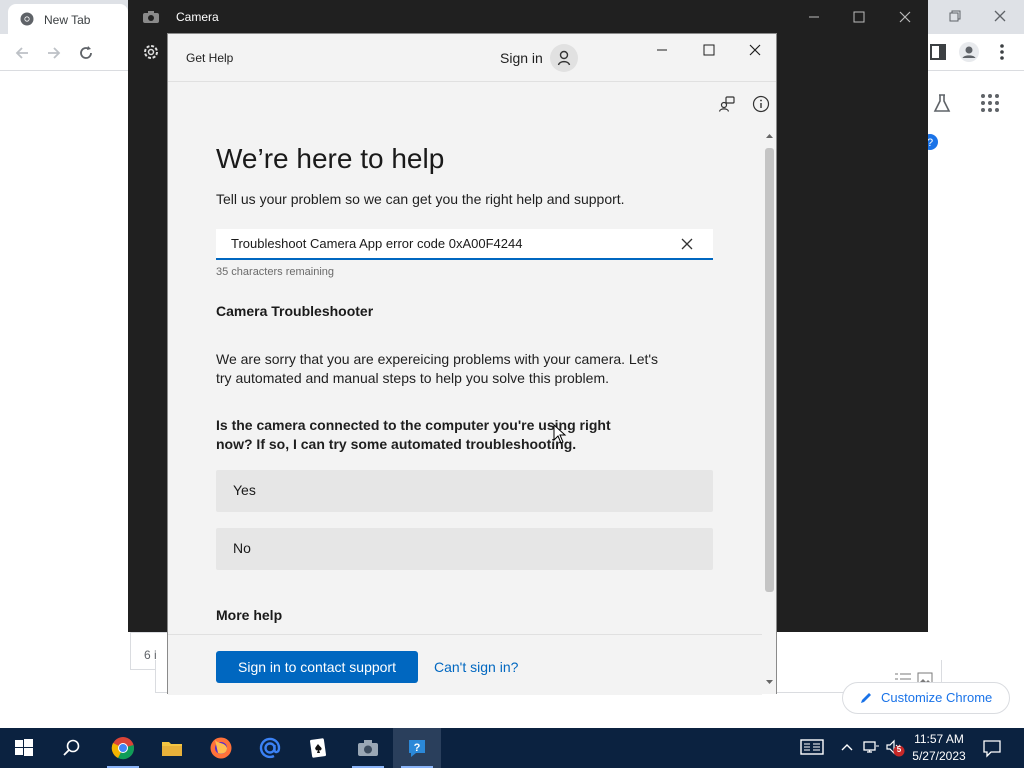 This screenshot has height=768, width=1024. Describe the element at coordinates (317, 667) in the screenshot. I see `sign-in-contact-support-button: Sign in to contact support` at that location.